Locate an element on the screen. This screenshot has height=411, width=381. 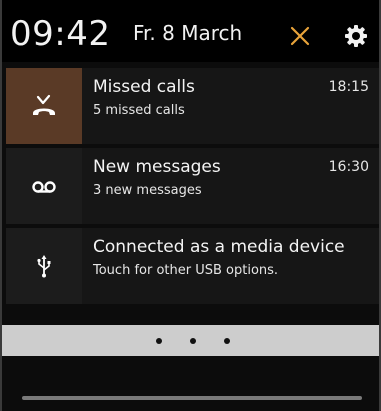
notification-title: Missed calls is located at coordinates (144, 87).